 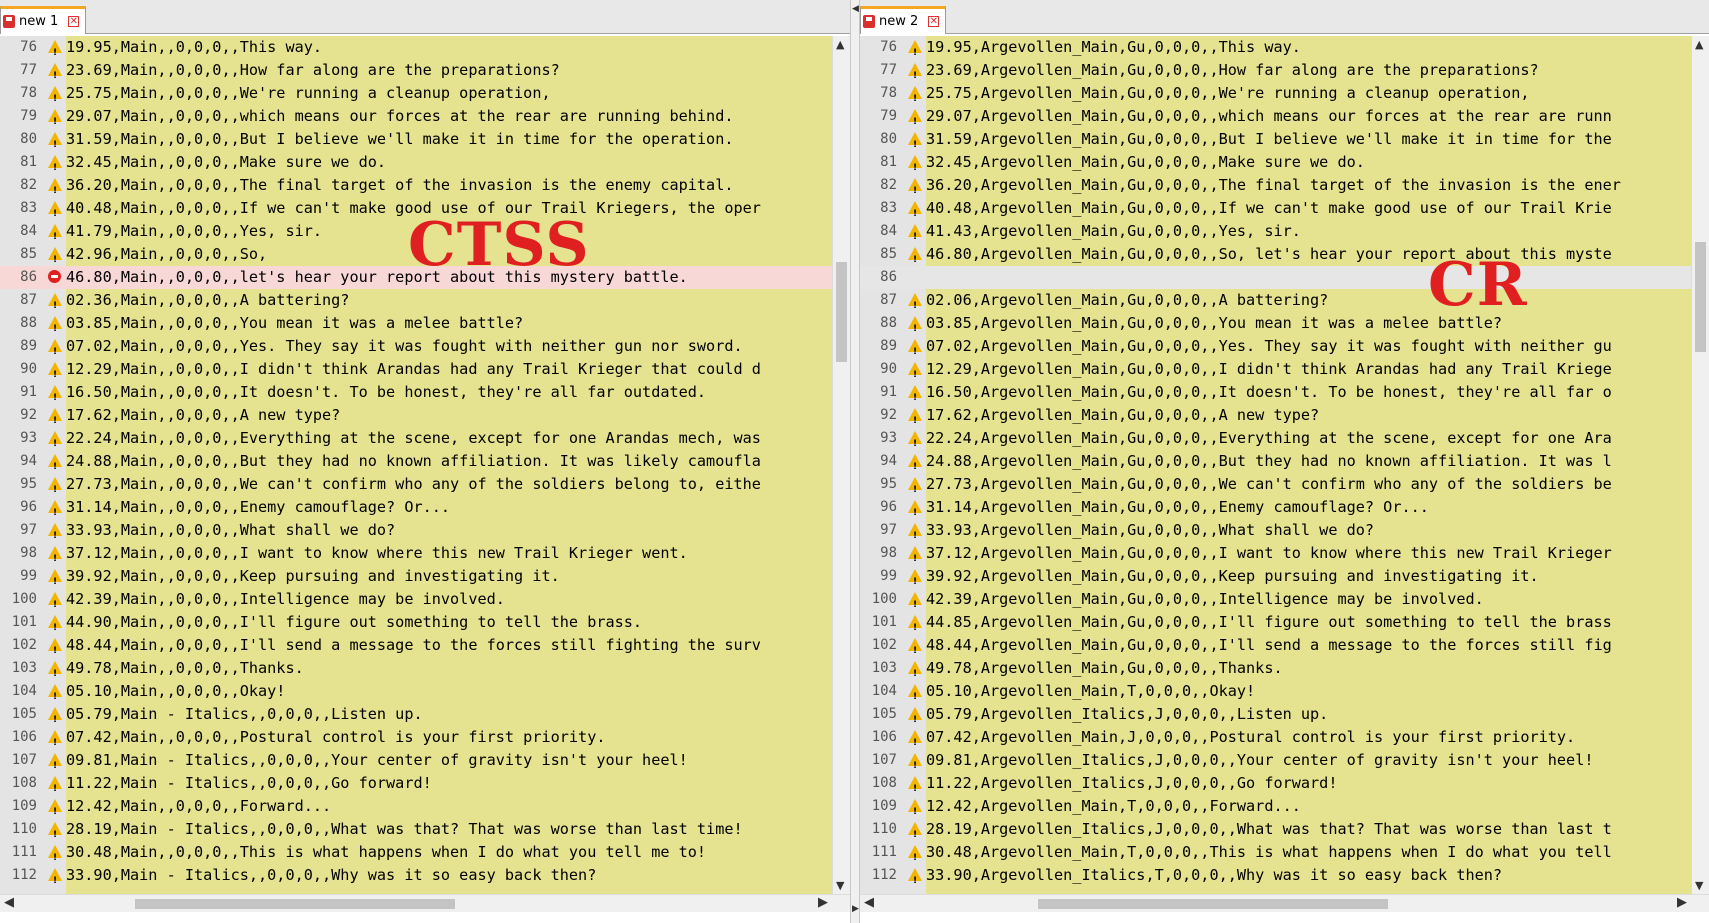 What do you see at coordinates (416, 533) in the screenshot?
I see `editor-line: 97 33.93,Main,,0,0,0,,What shall we do?` at bounding box center [416, 533].